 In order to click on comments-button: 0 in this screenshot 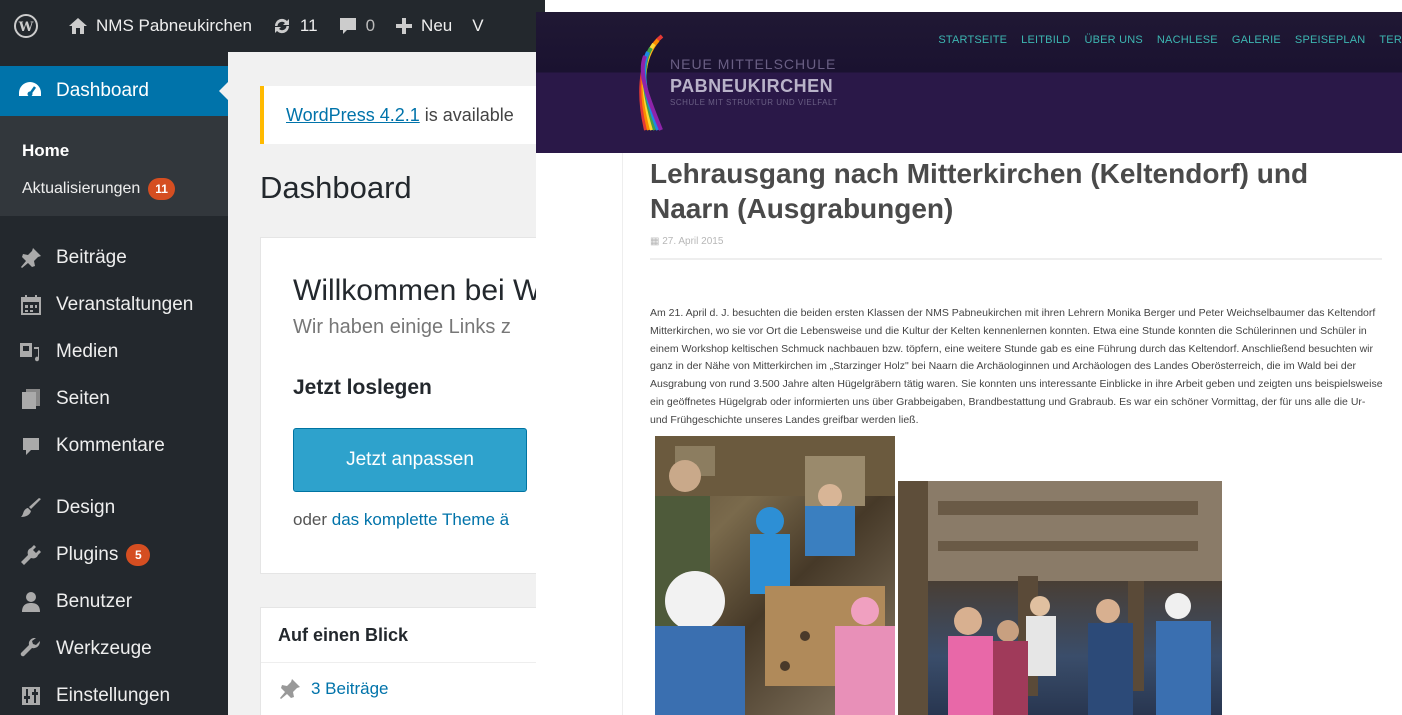, I will do `click(356, 26)`.